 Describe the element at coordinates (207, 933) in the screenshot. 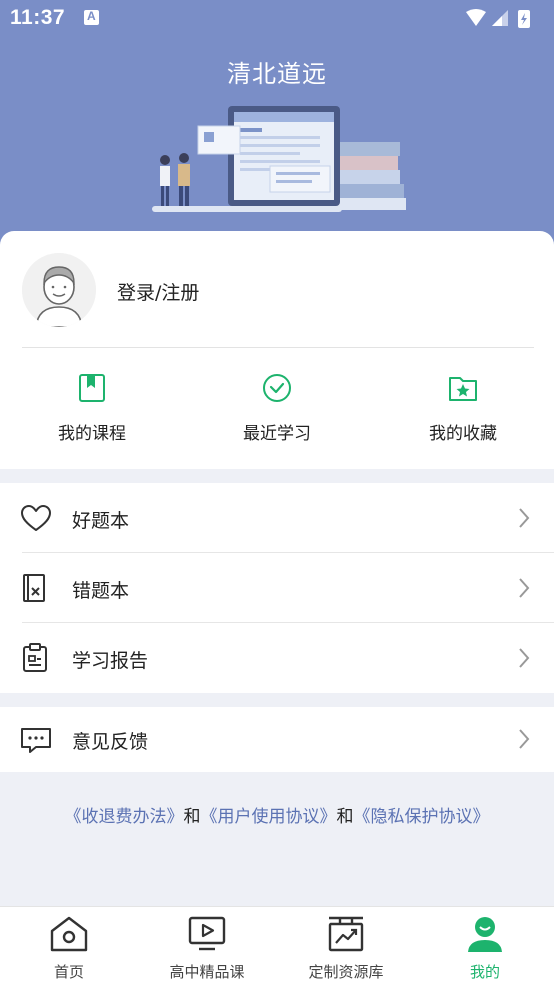

I see `video-icon` at that location.